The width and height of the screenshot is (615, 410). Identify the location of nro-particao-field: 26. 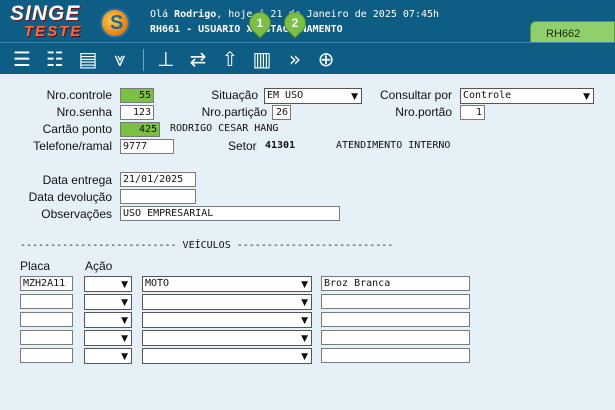
(281, 112).